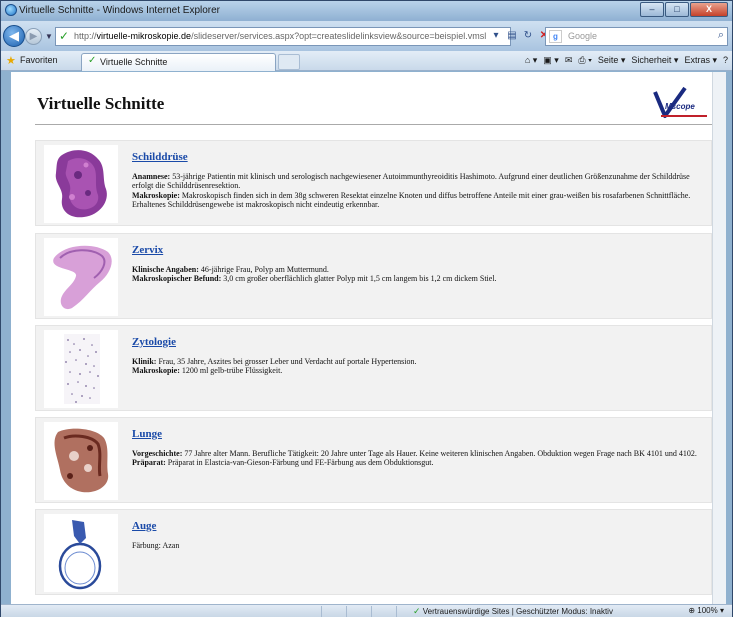  What do you see at coordinates (706, 610) in the screenshot?
I see `zoom-level: ⊕ 100% ▾` at bounding box center [706, 610].